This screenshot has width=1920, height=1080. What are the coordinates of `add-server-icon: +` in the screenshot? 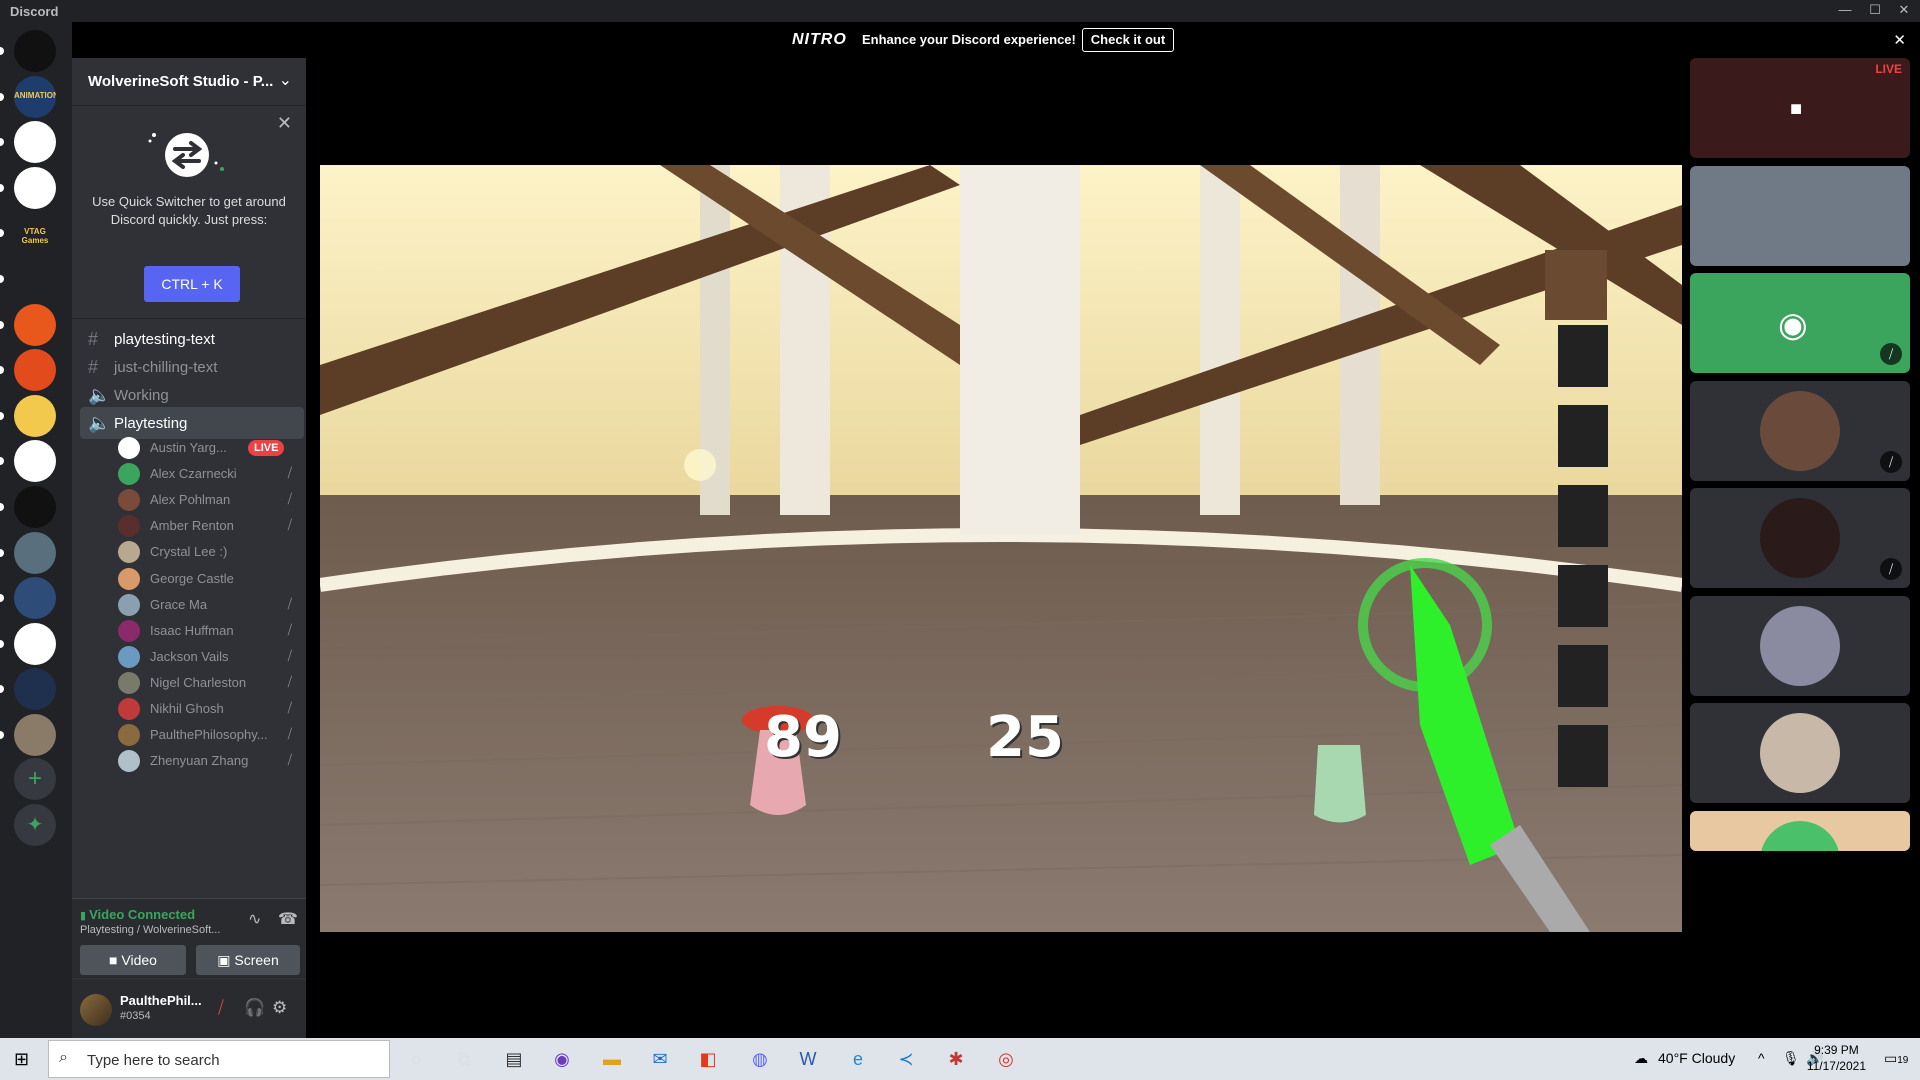 It's located at (35, 779).